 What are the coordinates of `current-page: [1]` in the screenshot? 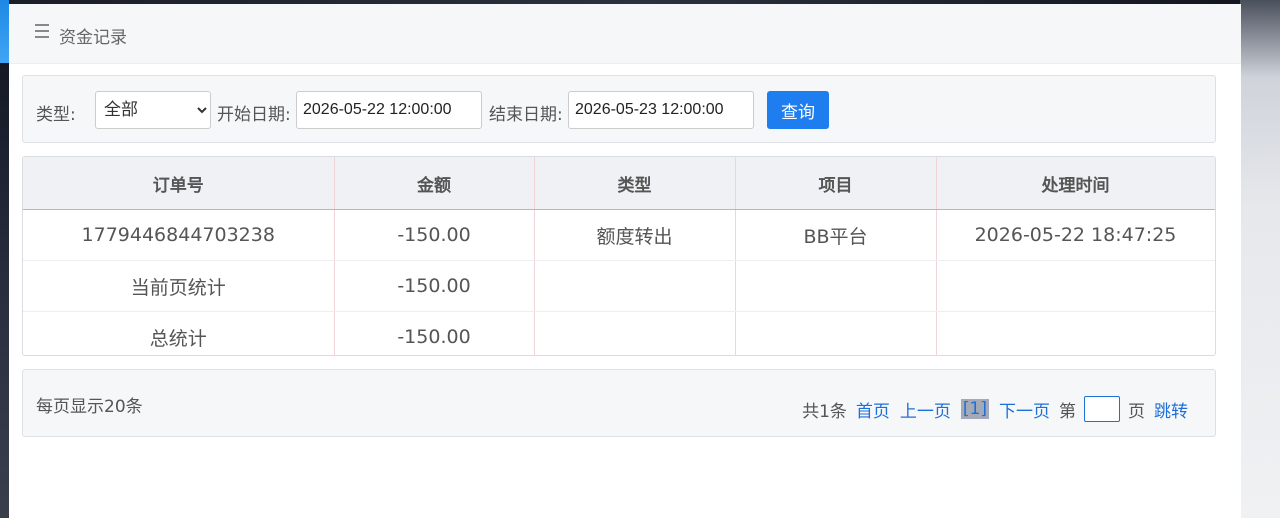 It's located at (974, 409).